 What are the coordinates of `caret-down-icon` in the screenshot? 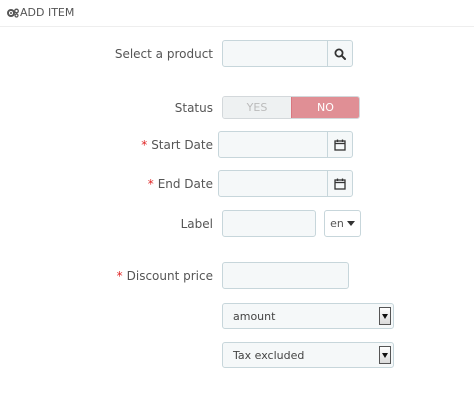 It's located at (350, 223).